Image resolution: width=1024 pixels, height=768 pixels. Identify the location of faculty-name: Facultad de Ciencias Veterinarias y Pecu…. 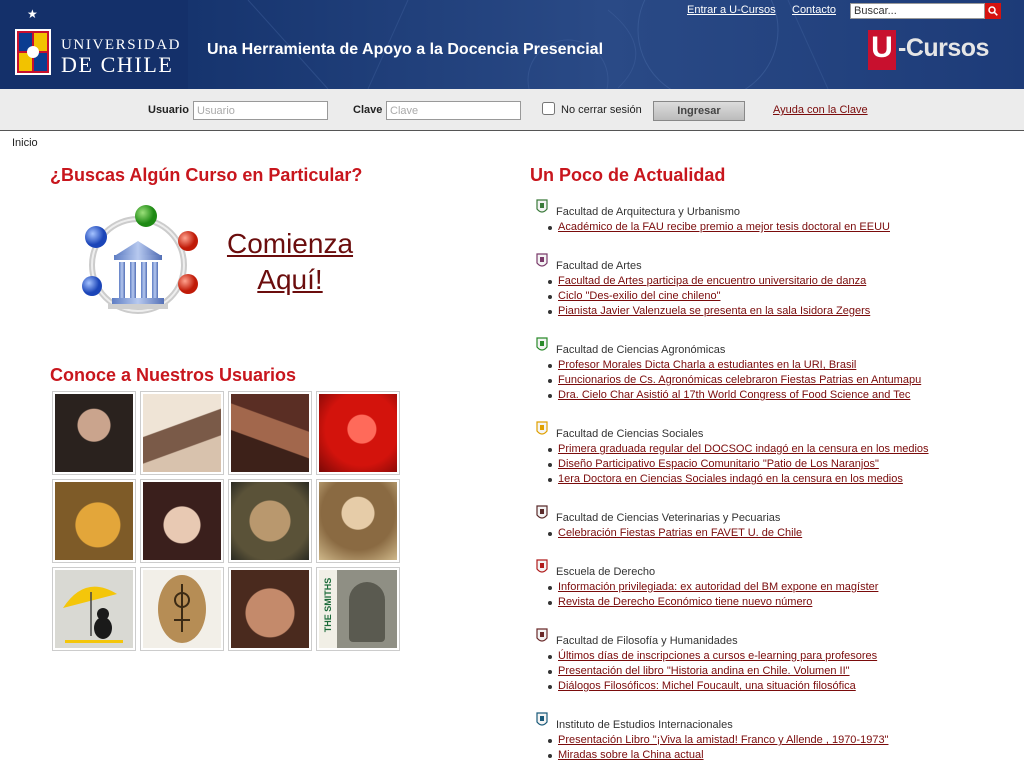
(668, 518).